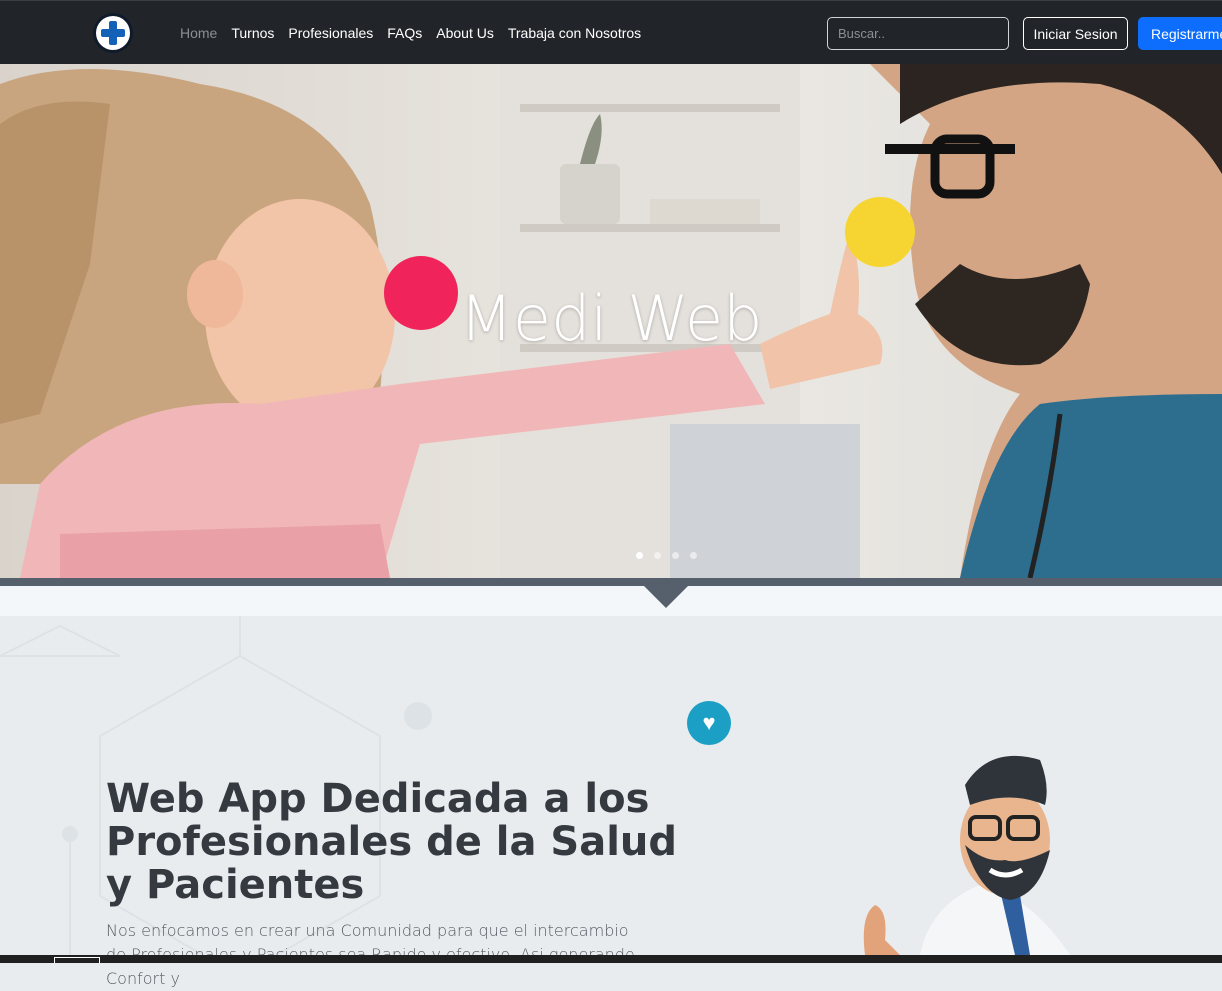 The height and width of the screenshot is (991, 1222). I want to click on nav-link-home: Home, so click(198, 33).